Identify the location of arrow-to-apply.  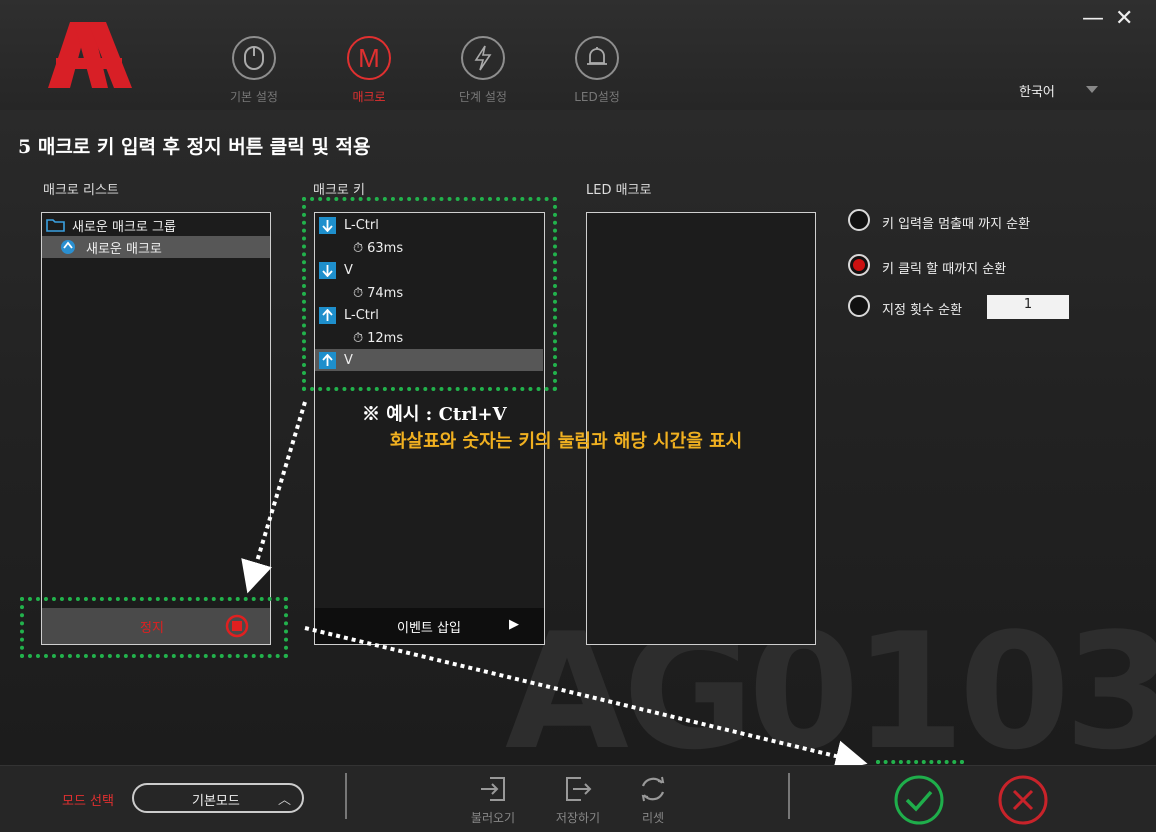
(586, 699).